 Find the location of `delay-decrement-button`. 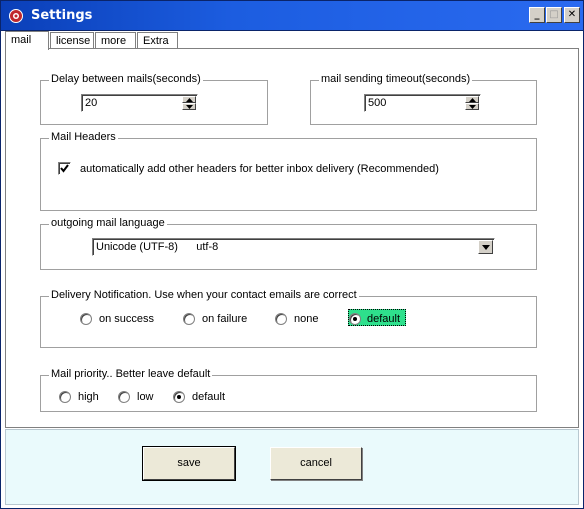

delay-decrement-button is located at coordinates (189, 106).